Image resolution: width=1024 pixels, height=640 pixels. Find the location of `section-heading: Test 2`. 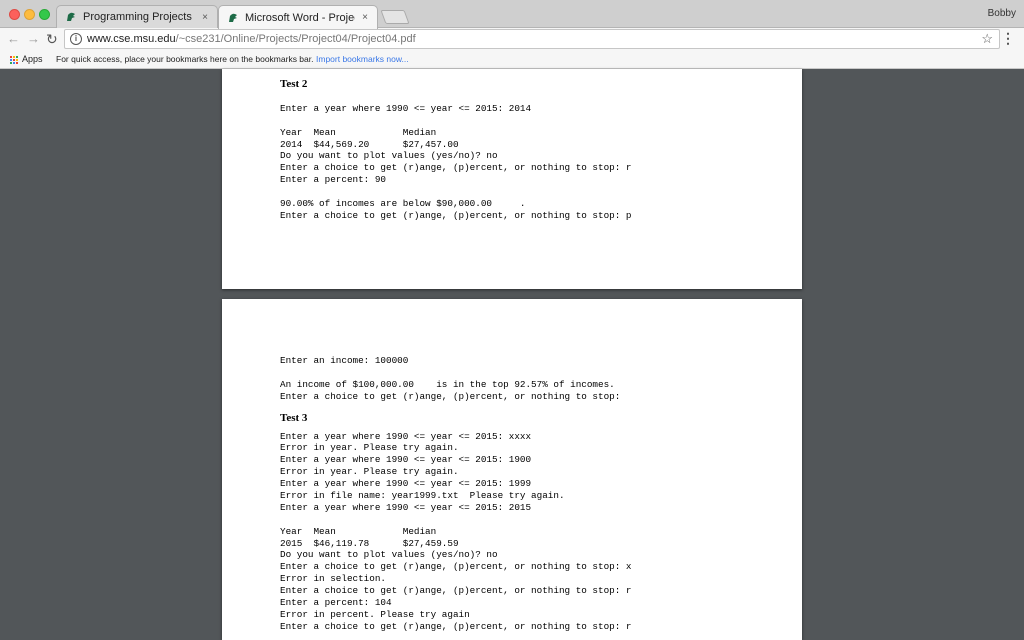

section-heading: Test 2 is located at coordinates (294, 84).